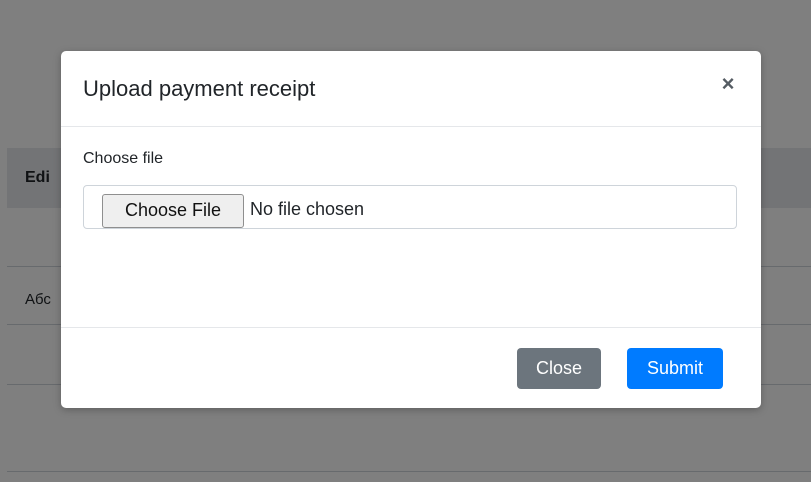  Describe the element at coordinates (411, 368) in the screenshot. I see `modal-footer: Close Submit` at that location.